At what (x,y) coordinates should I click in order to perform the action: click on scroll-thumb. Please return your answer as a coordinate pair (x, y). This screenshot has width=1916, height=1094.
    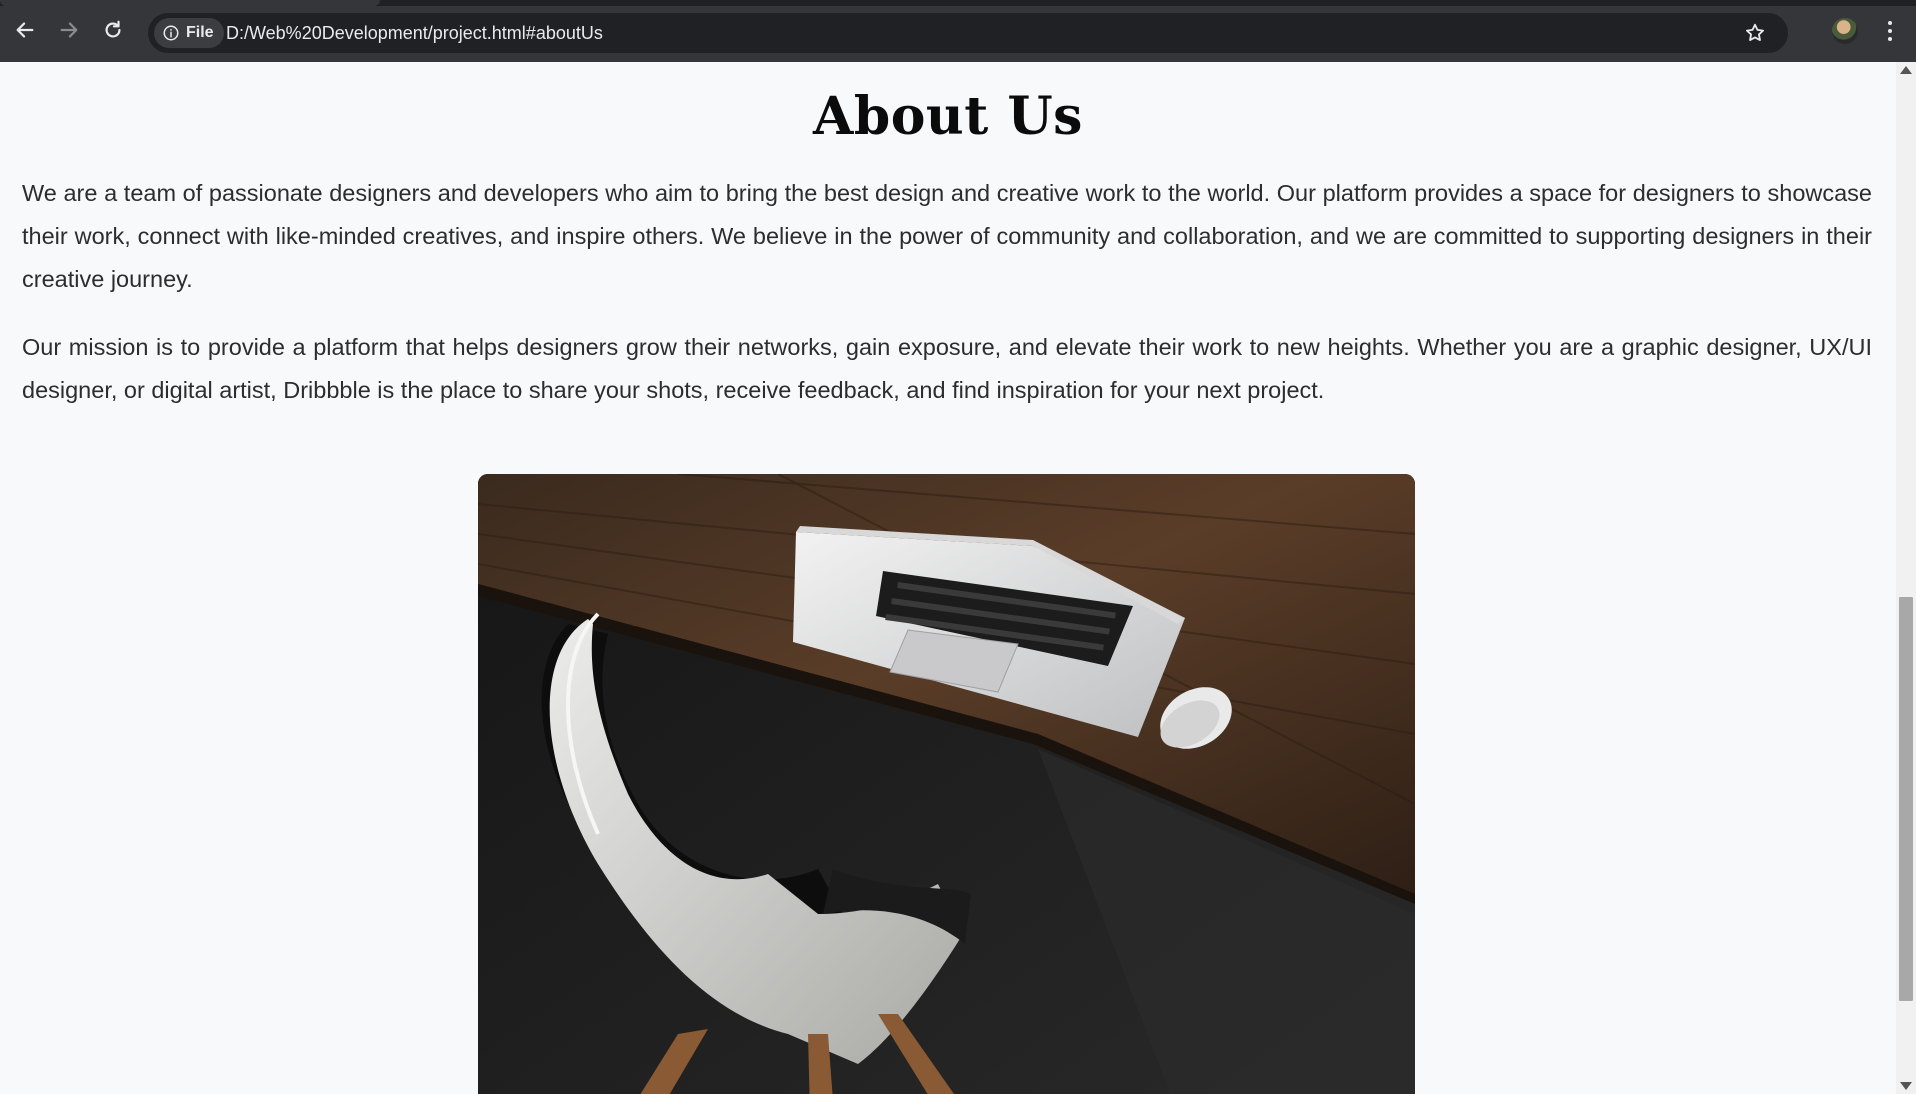
    Looking at the image, I should click on (1906, 799).